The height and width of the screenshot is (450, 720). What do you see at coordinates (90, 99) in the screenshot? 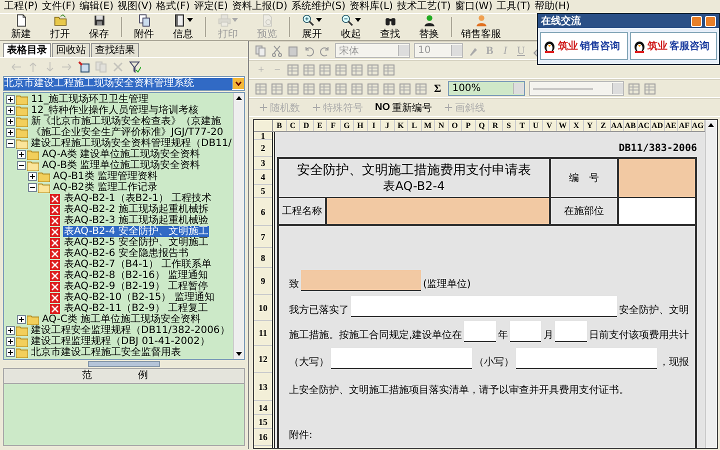
I see `tree-item: 11_施工现场环卫卫生管理` at bounding box center [90, 99].